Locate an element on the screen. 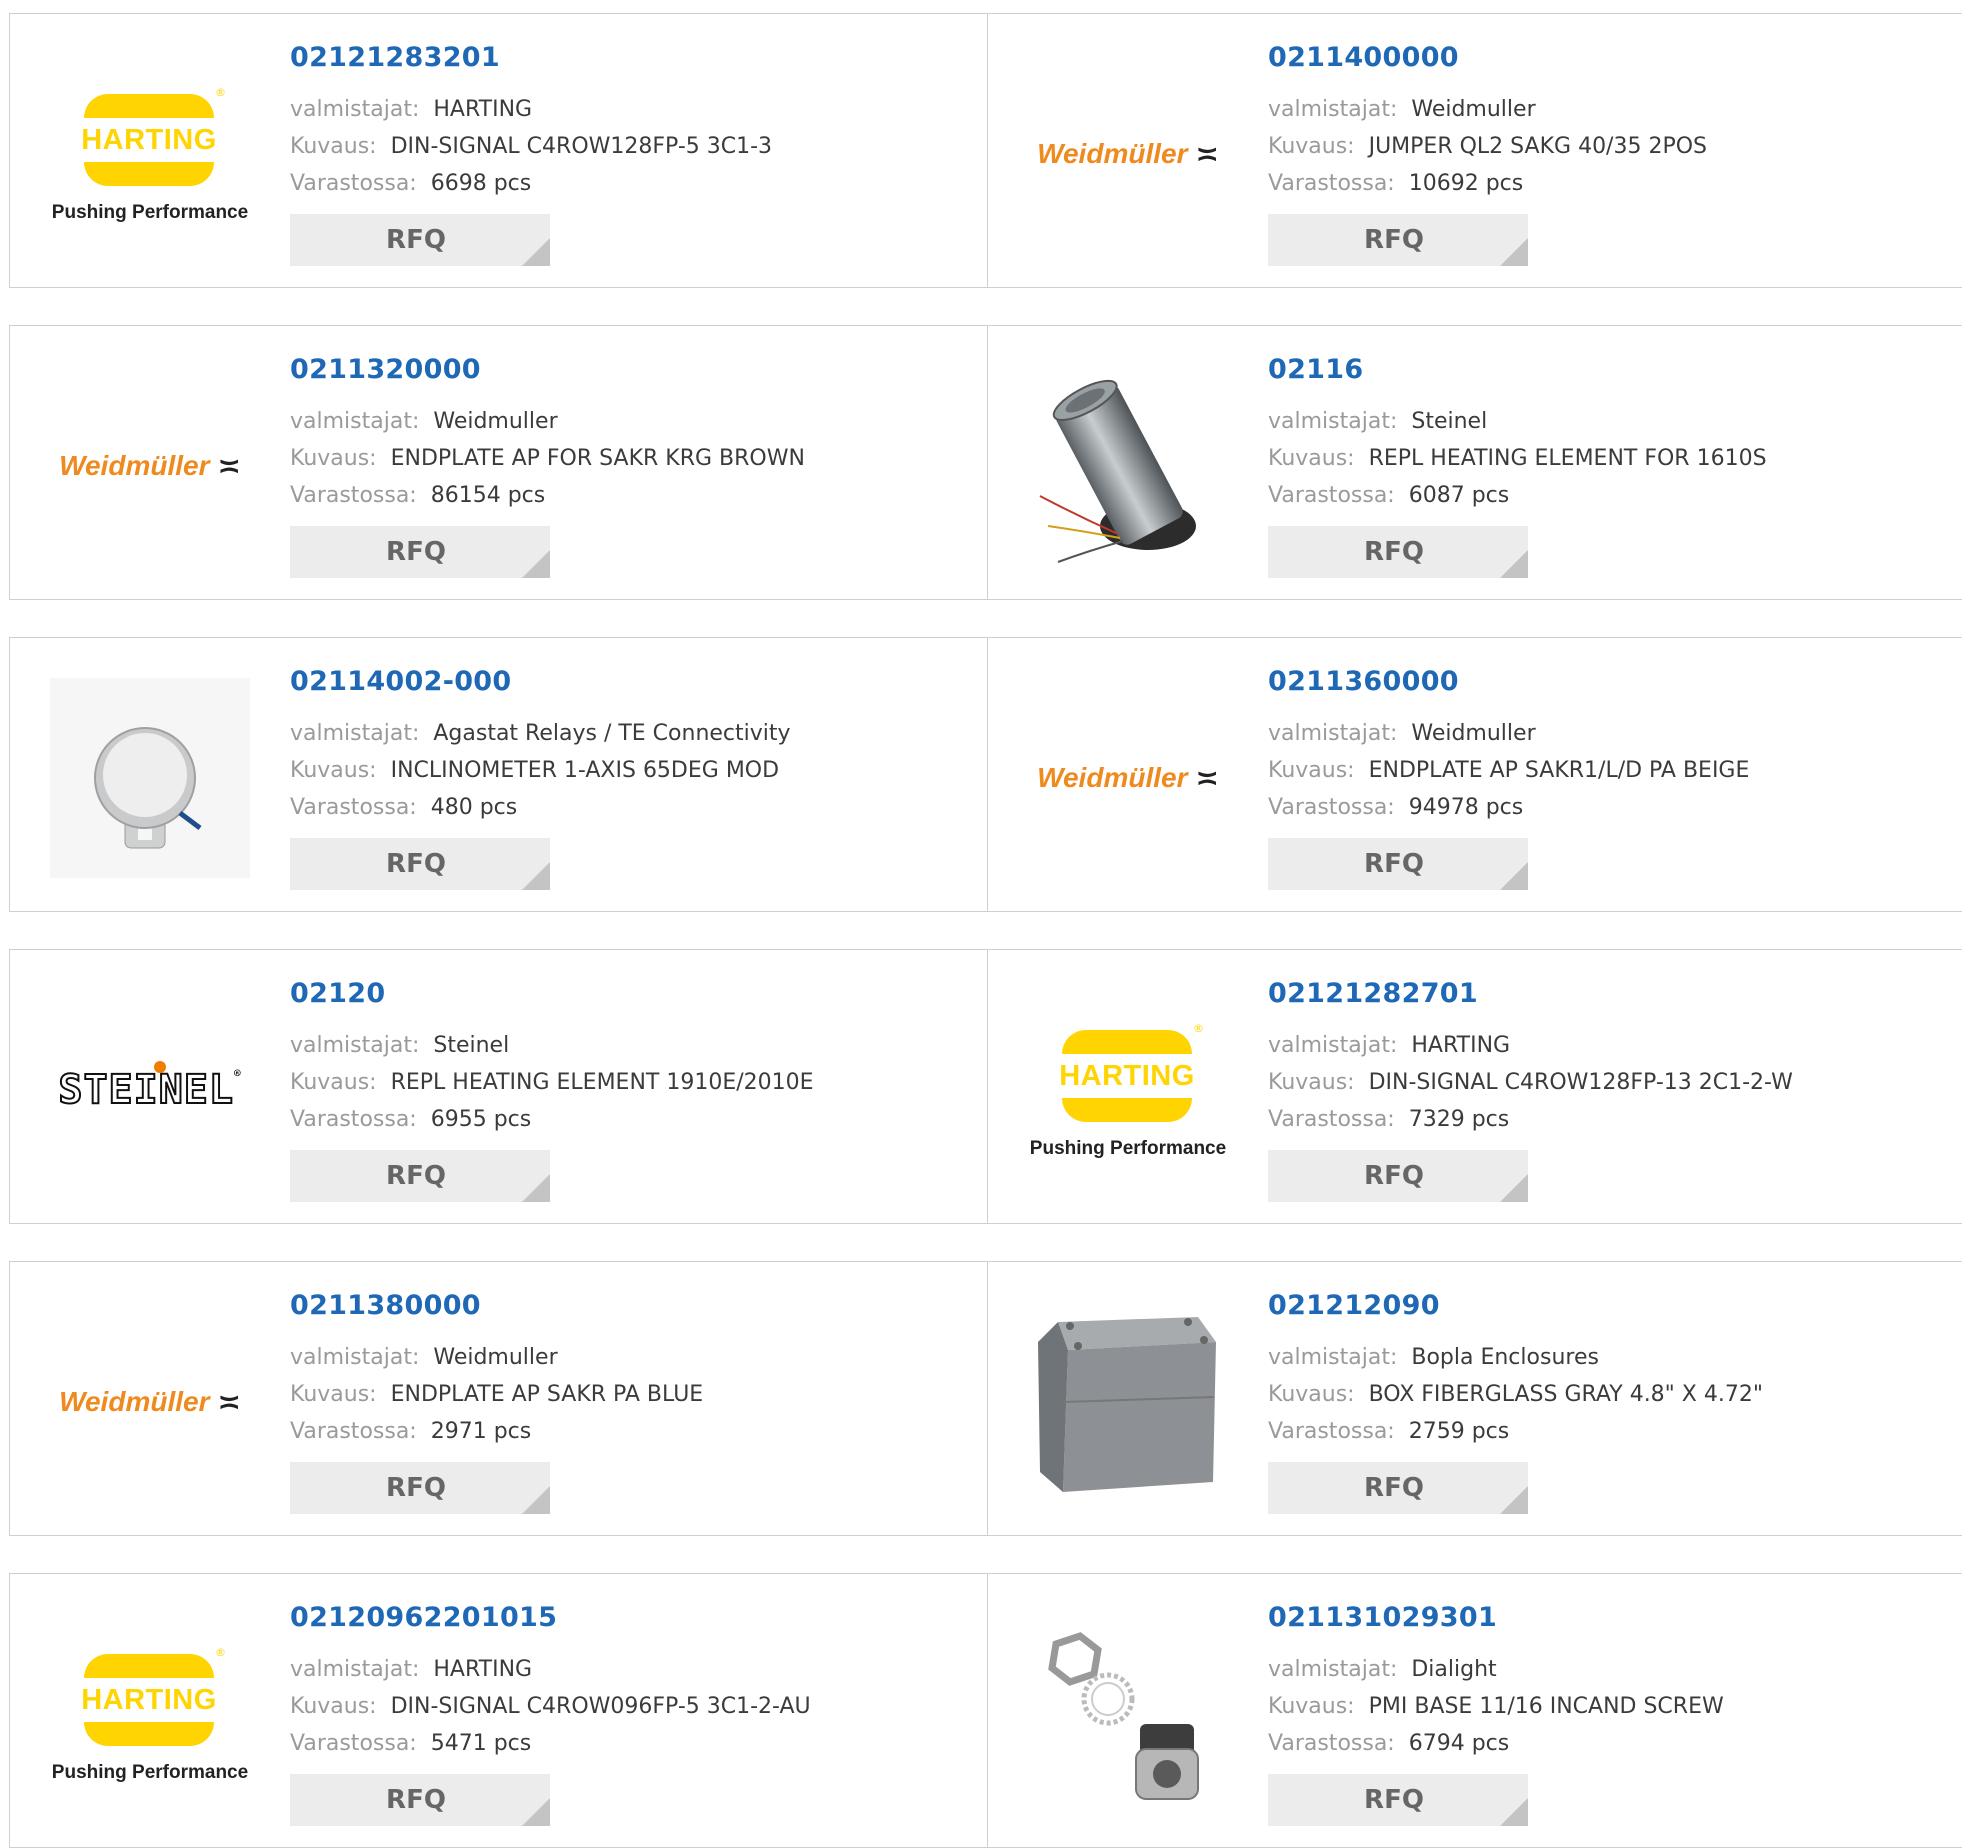 Image resolution: width=1962 pixels, height=1848 pixels. product-card: Weidmüller ≍ 0211360000 valmistajat is located at coordinates (1474, 774).